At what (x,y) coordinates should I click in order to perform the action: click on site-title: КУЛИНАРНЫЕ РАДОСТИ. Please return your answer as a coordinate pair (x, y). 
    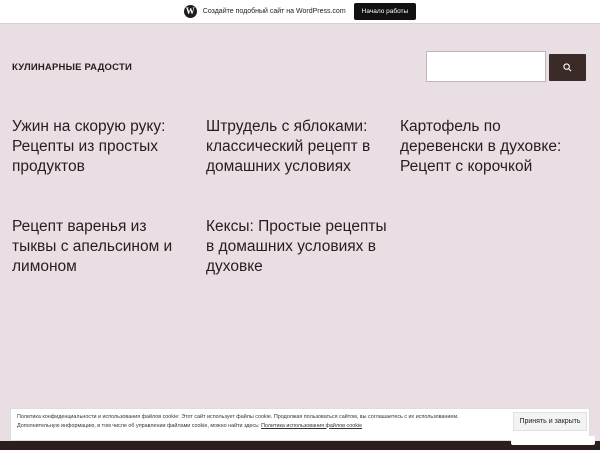
    Looking at the image, I should click on (72, 67).